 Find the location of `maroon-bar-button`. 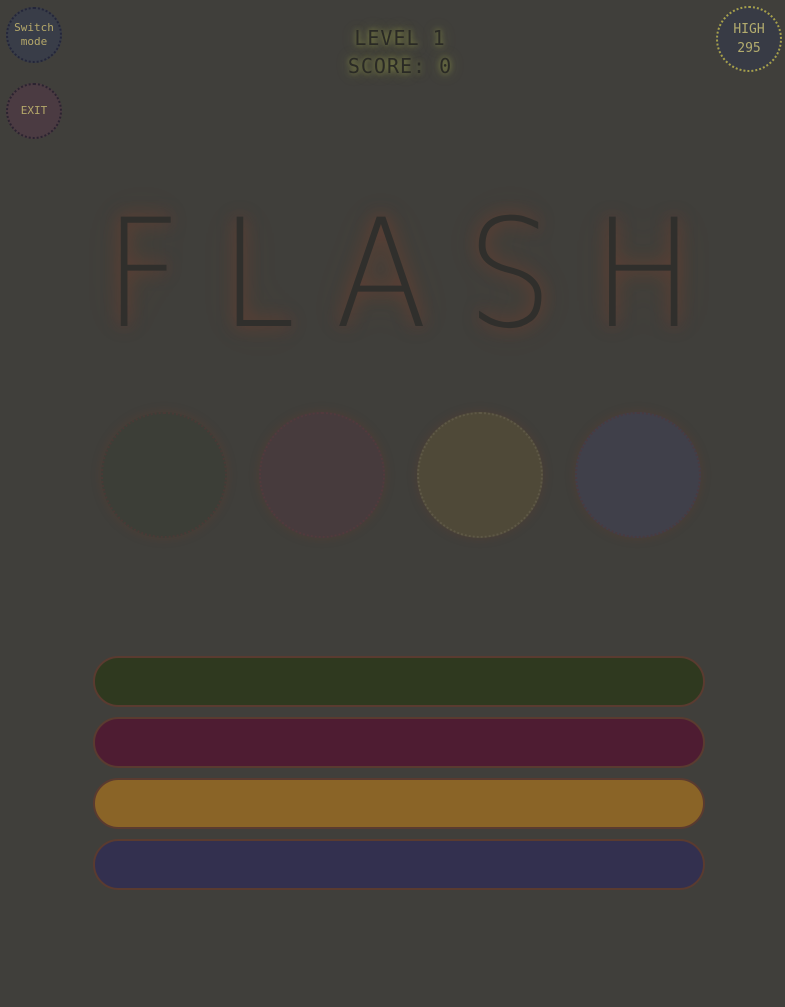

maroon-bar-button is located at coordinates (399, 742).